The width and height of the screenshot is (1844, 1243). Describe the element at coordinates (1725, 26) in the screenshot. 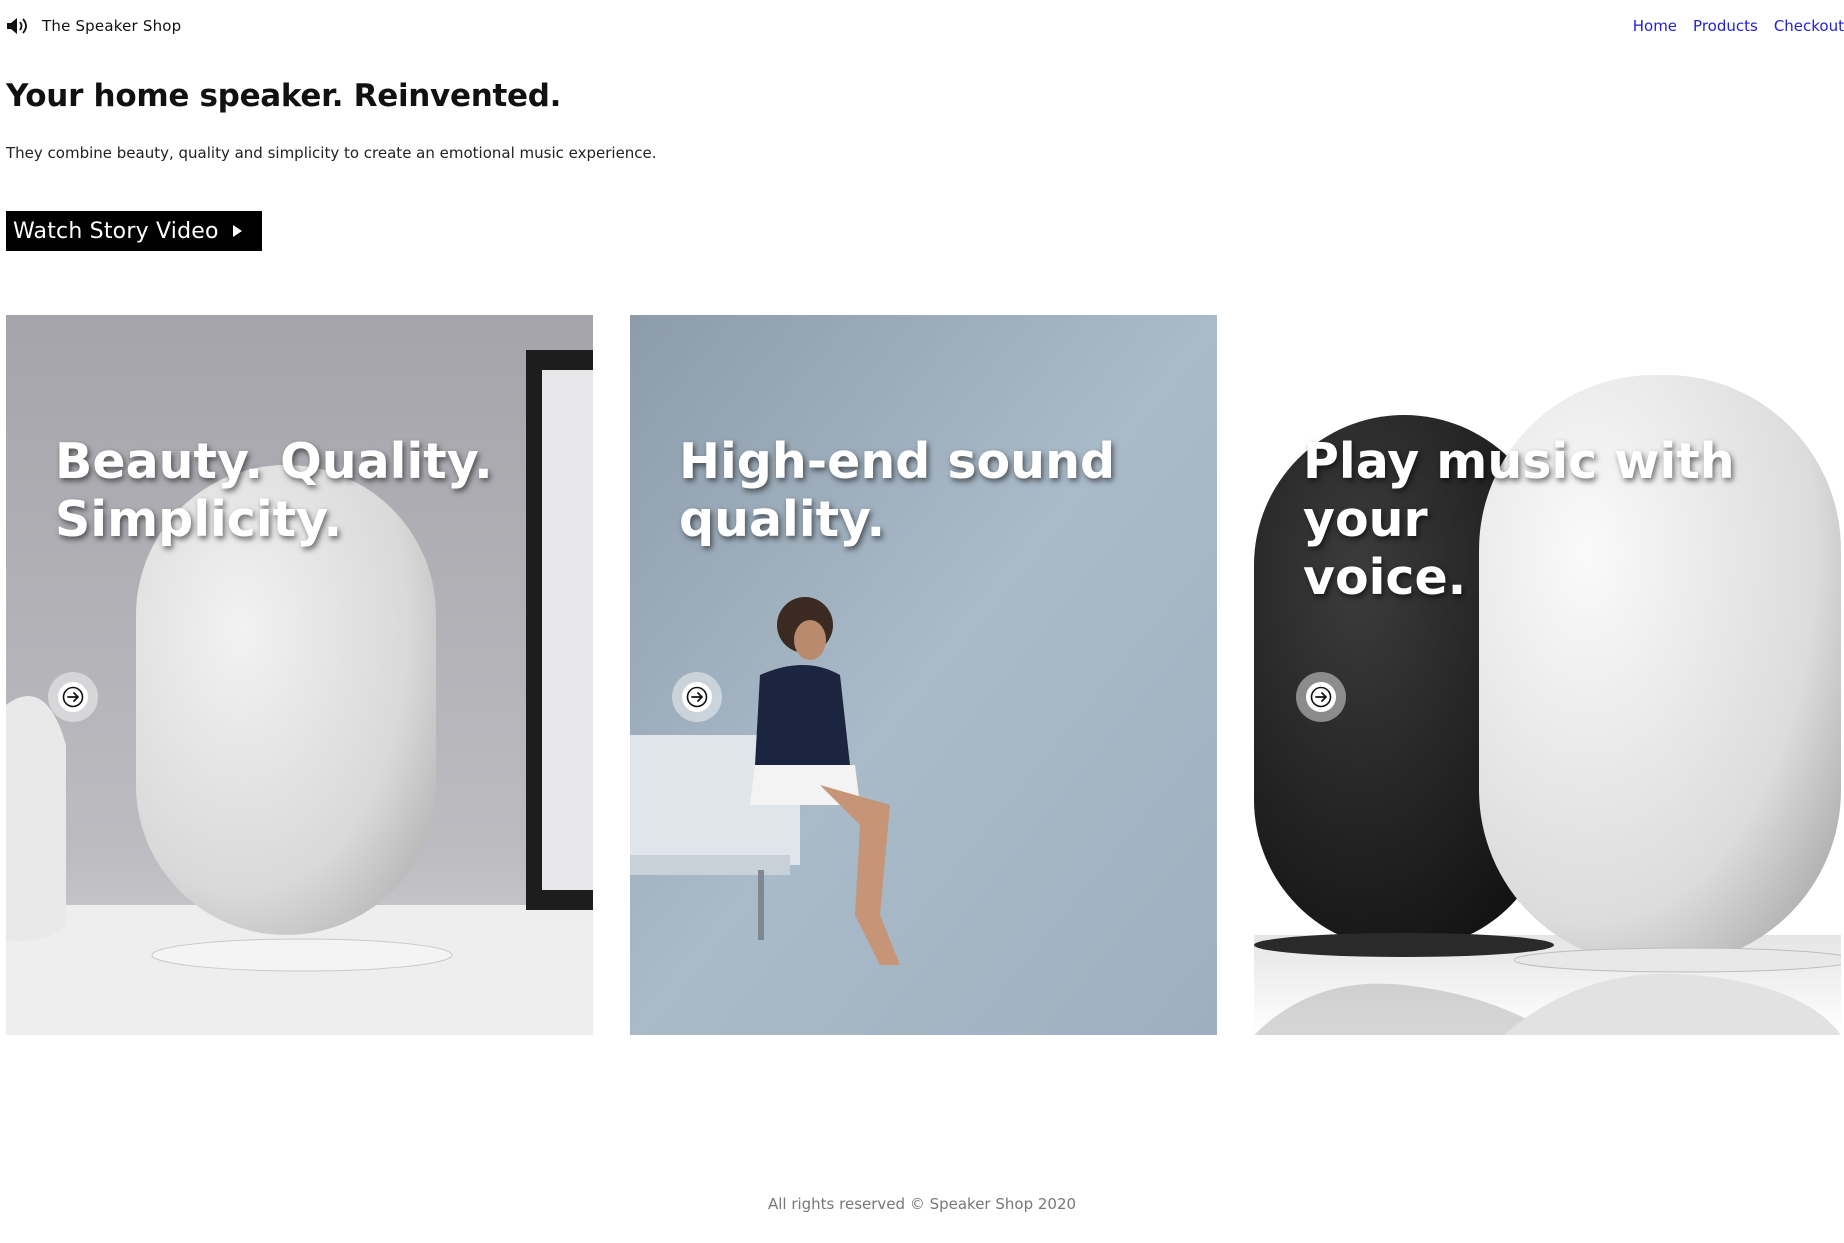

I see `nav-link-products: Products` at that location.